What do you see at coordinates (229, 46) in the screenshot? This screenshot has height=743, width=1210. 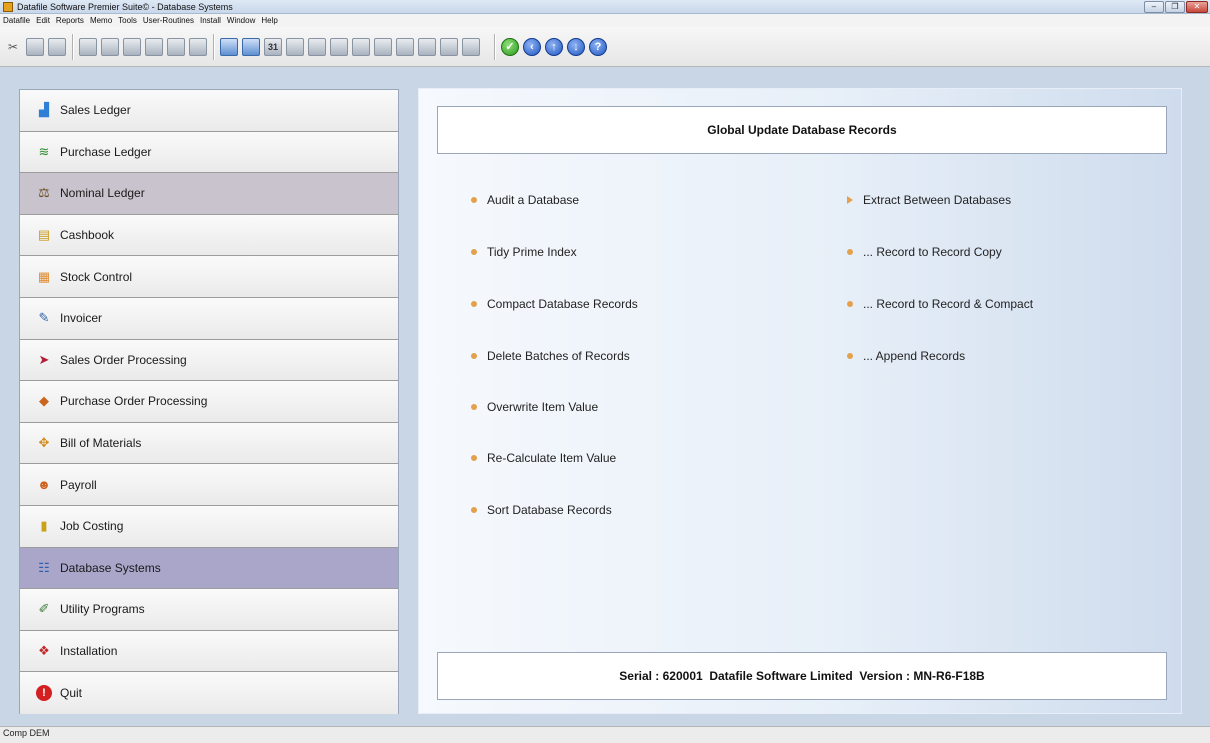 I see `report-icon` at bounding box center [229, 46].